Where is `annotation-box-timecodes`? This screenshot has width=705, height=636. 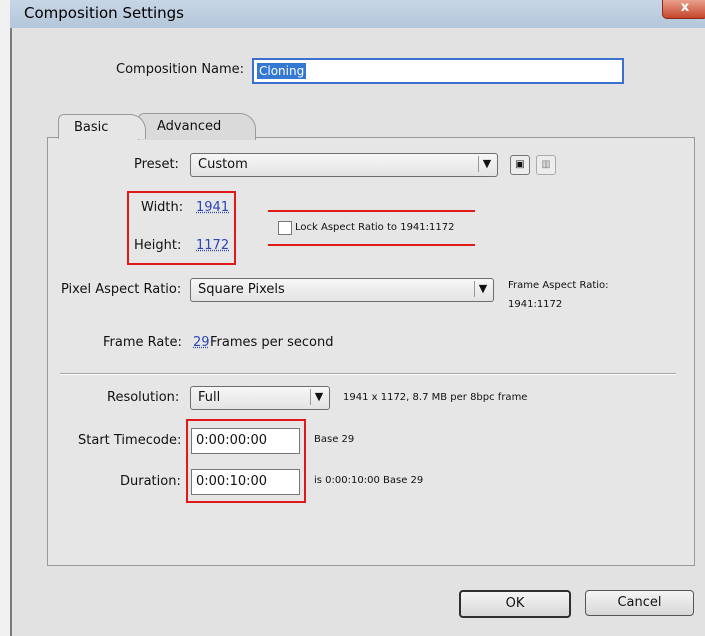
annotation-box-timecodes is located at coordinates (246, 461).